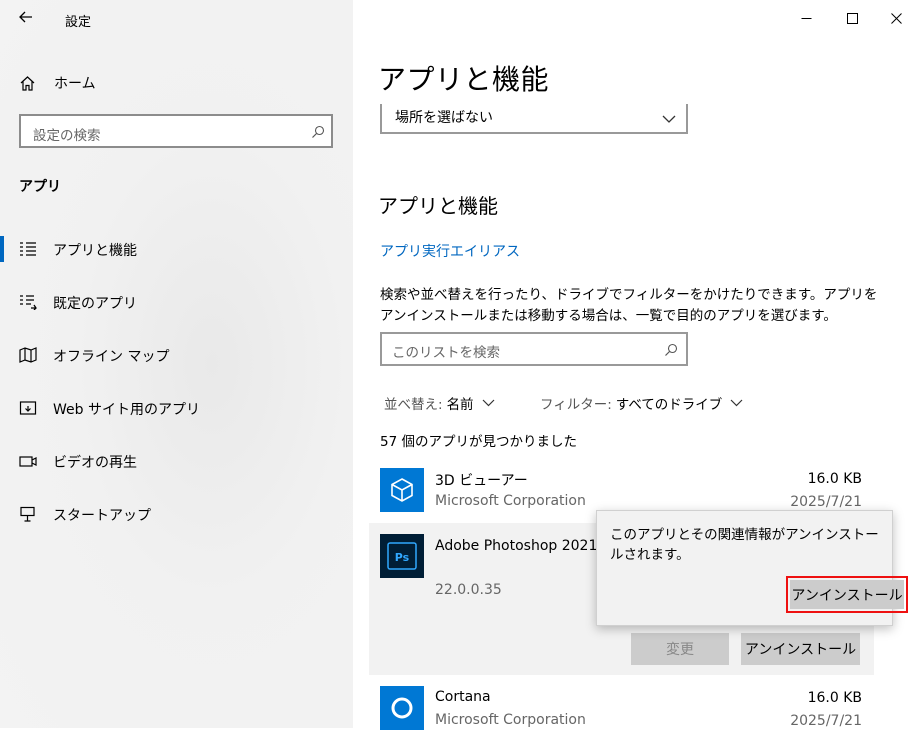 The width and height of the screenshot is (922, 734). Describe the element at coordinates (752, 568) in the screenshot. I see `uninstall-confirm-flyout: このアプリとその関連情報がアンインストールされます。 アンインストール` at that location.